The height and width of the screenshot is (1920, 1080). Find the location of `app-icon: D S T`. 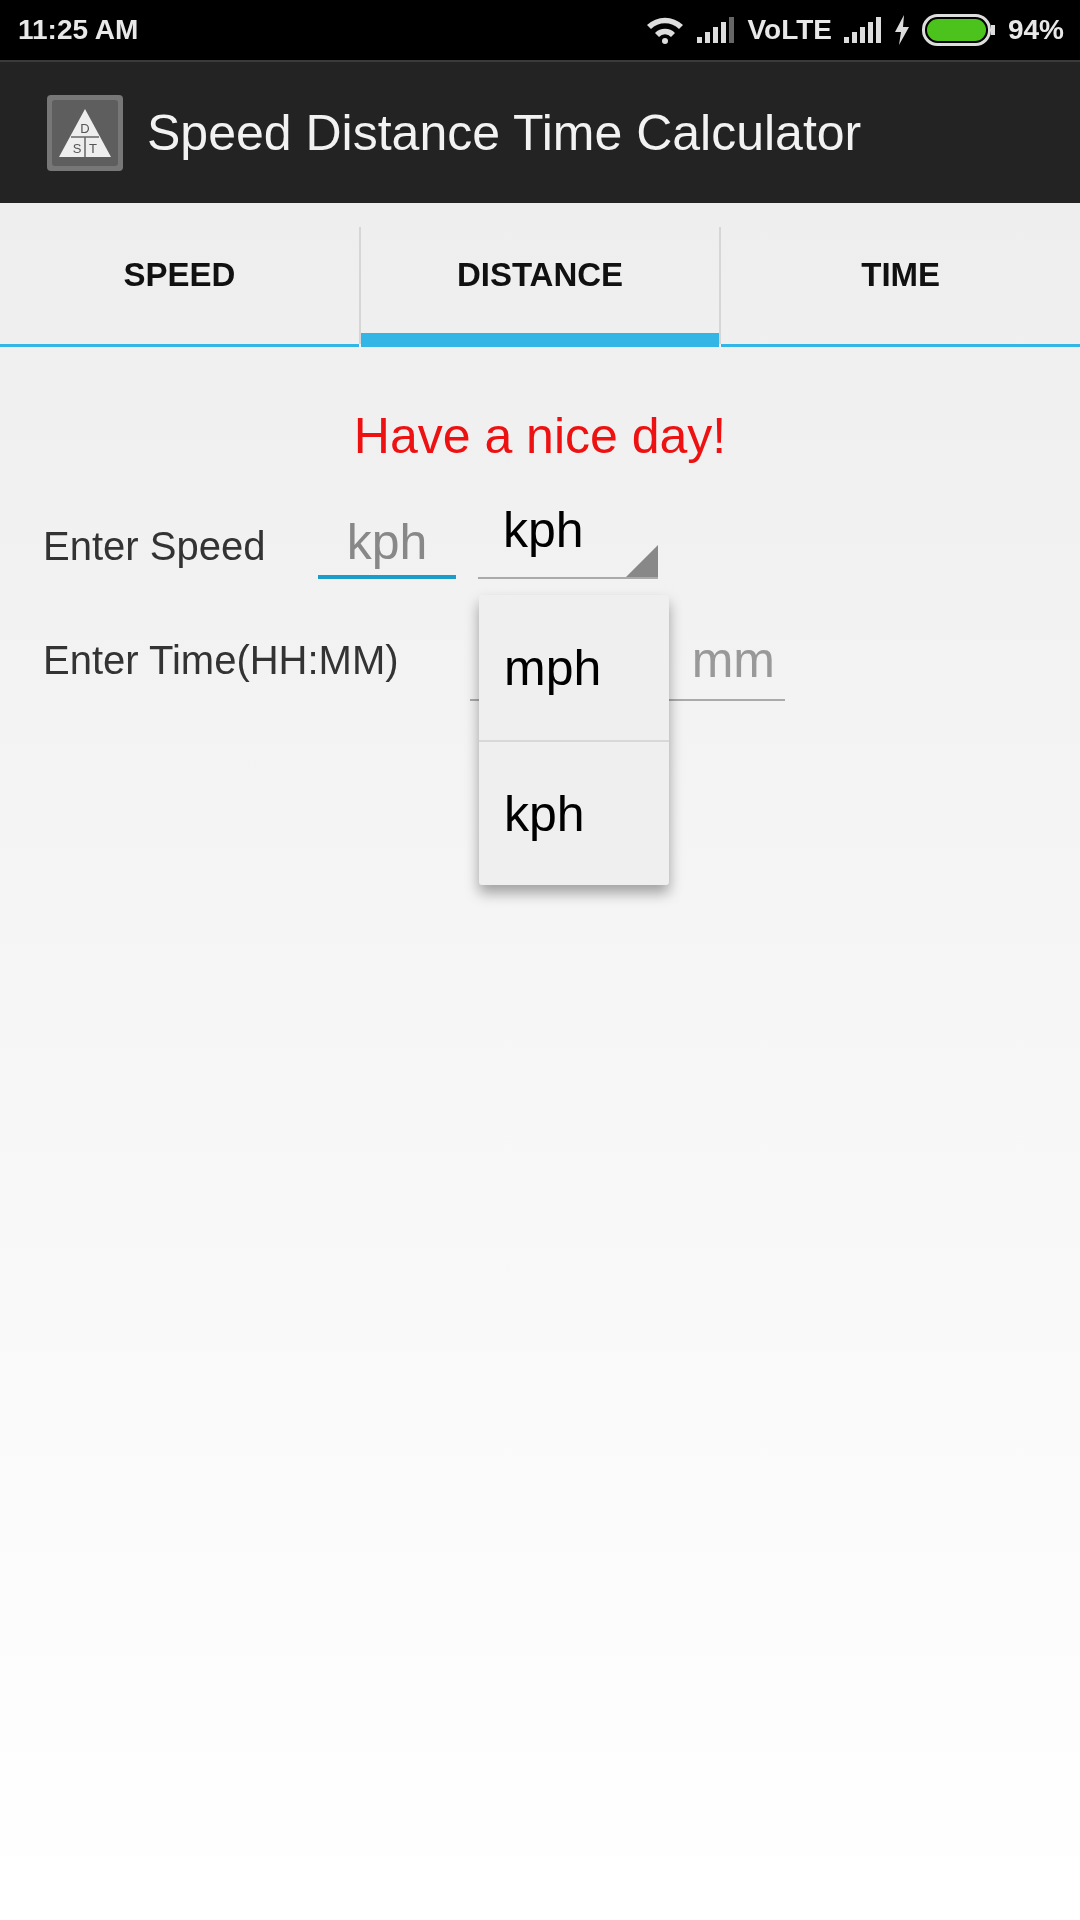

app-icon: D S T is located at coordinates (85, 132).